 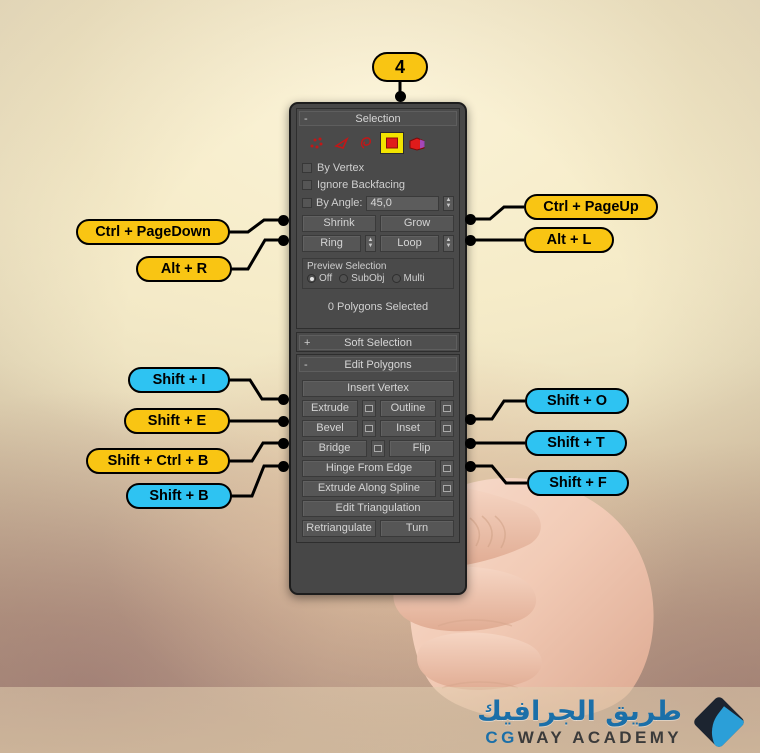 I want to click on preview-selection-title: Preview Selection, so click(x=347, y=266).